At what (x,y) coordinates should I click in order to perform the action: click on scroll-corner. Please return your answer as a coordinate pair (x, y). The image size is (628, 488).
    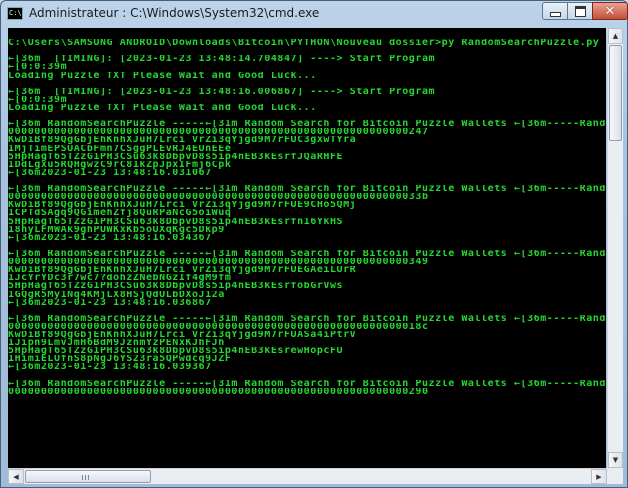
    Looking at the image, I should click on (615, 476).